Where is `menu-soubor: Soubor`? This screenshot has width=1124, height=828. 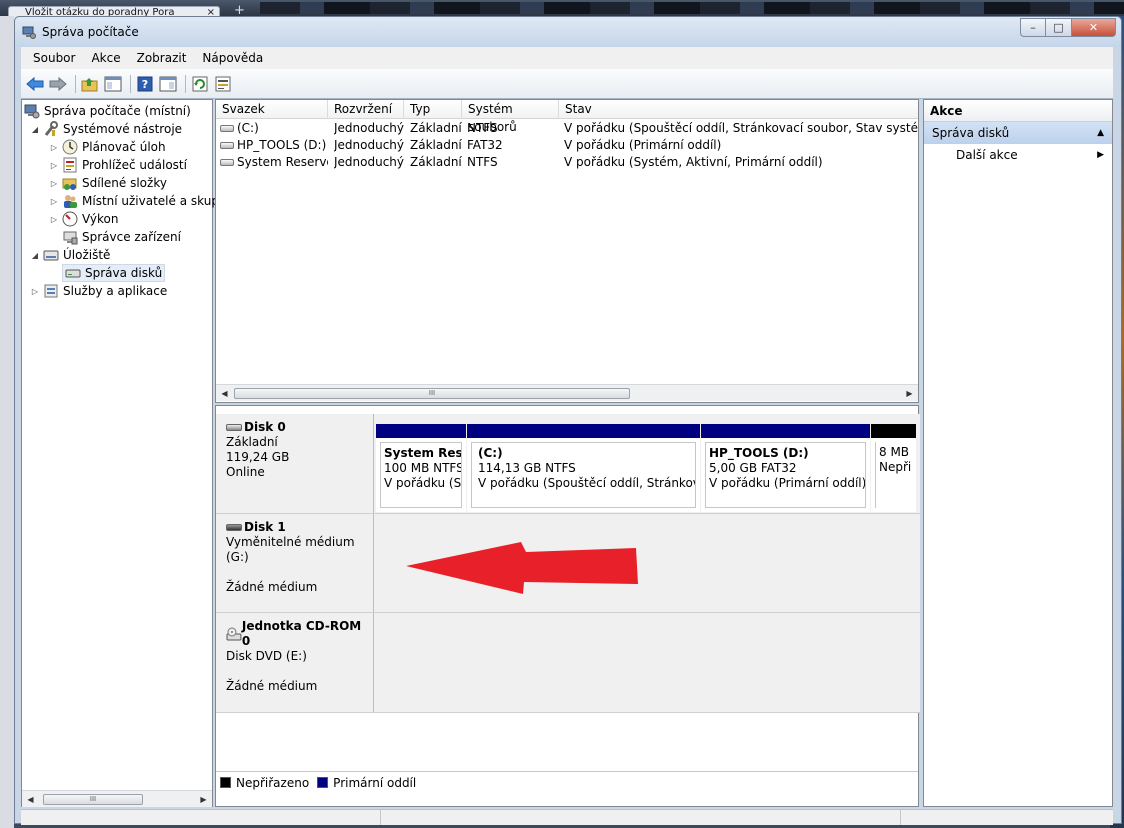
menu-soubor: Soubor is located at coordinates (54, 58).